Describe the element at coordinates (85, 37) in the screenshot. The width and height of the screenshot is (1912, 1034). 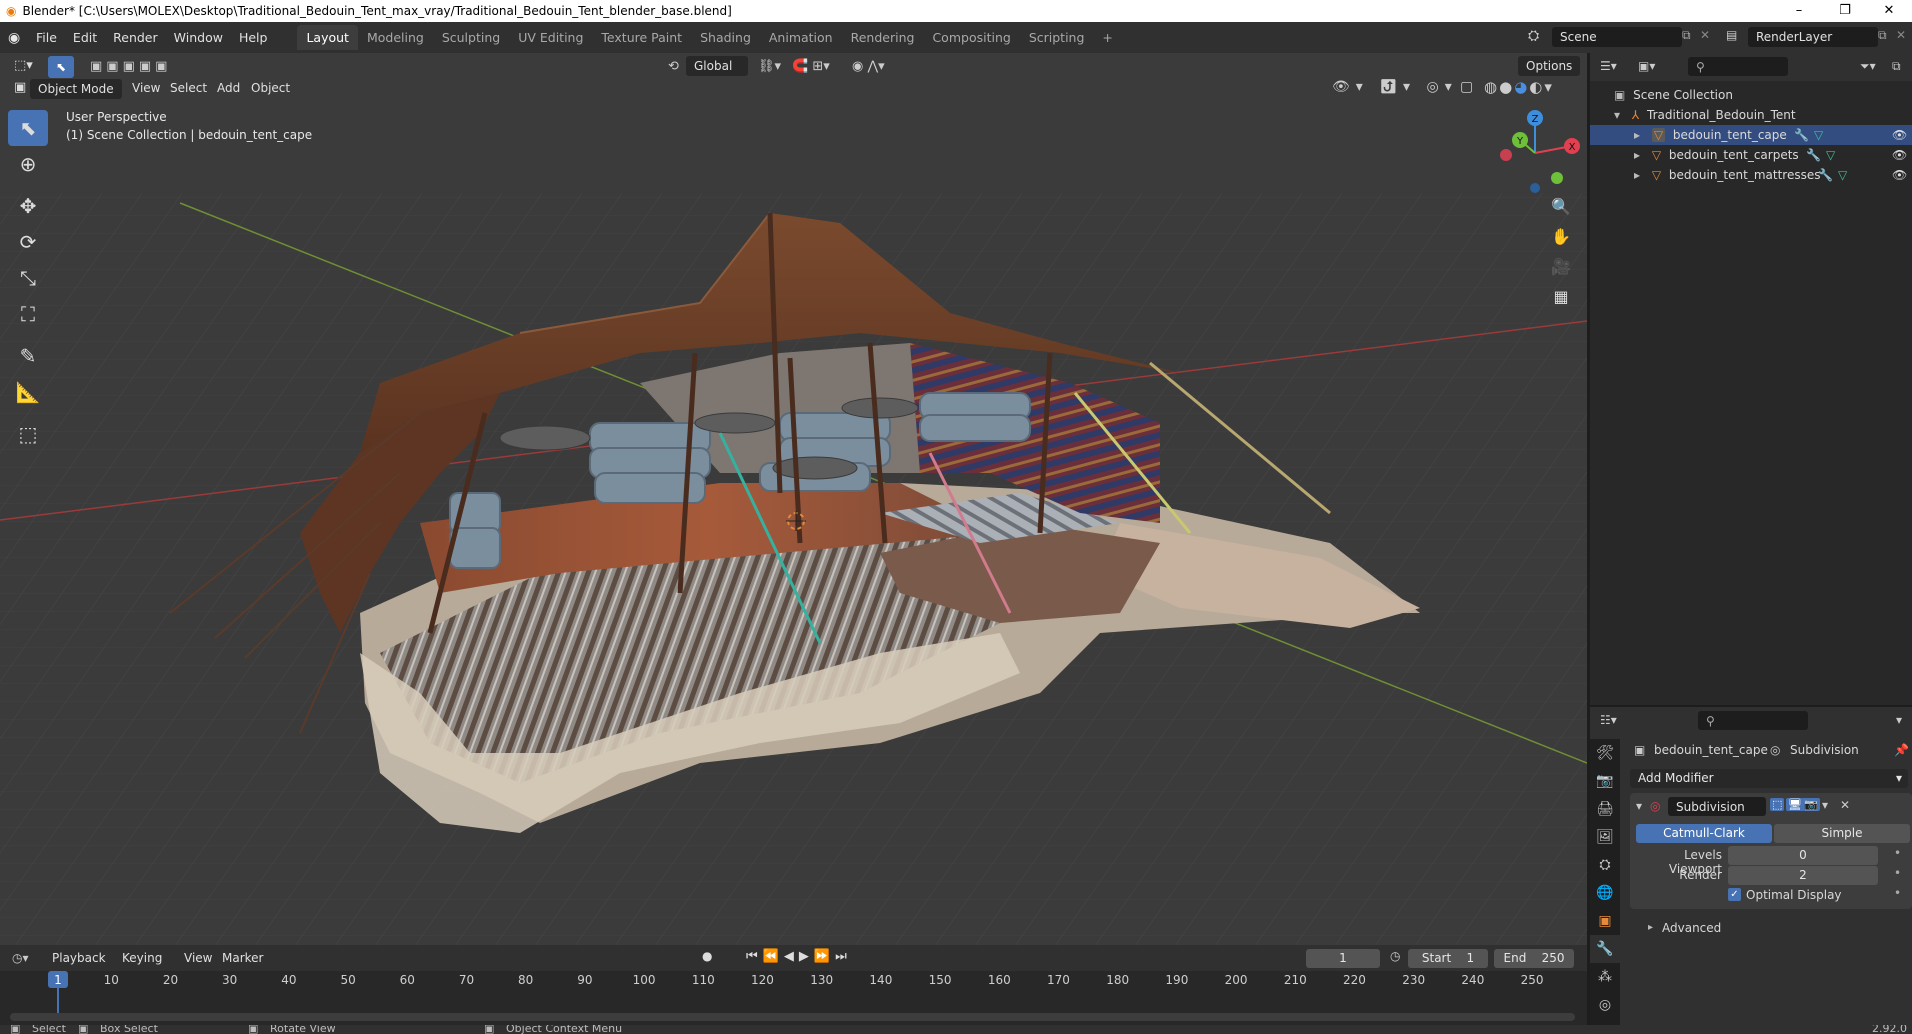
I see `menu-edit: Edit` at that location.